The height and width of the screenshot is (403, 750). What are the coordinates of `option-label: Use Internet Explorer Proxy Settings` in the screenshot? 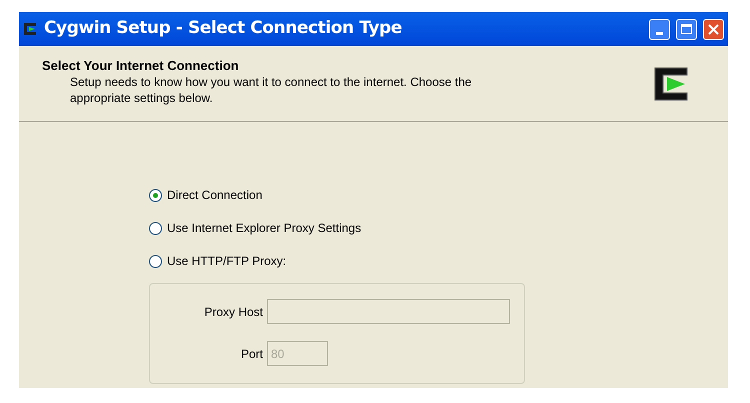 It's located at (264, 228).